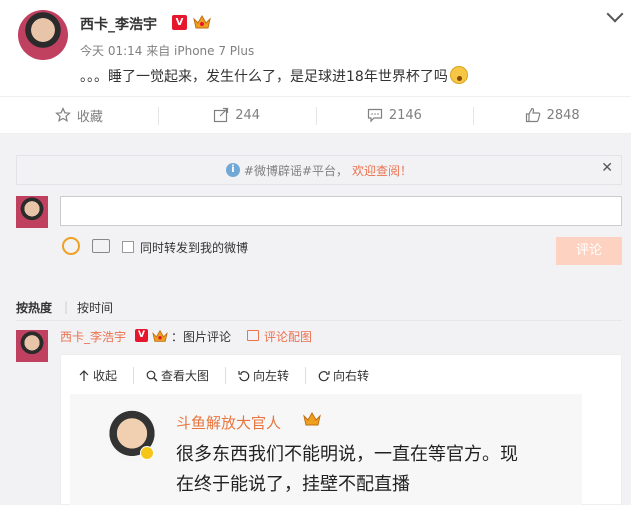  What do you see at coordinates (93, 336) in the screenshot?
I see `commenter-name: 西卡_李浩宇` at bounding box center [93, 336].